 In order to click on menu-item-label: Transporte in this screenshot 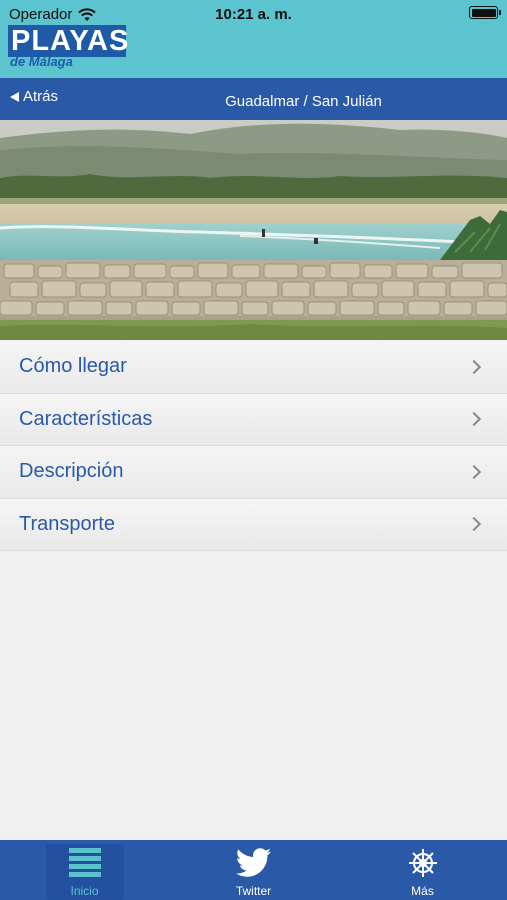, I will do `click(67, 523)`.